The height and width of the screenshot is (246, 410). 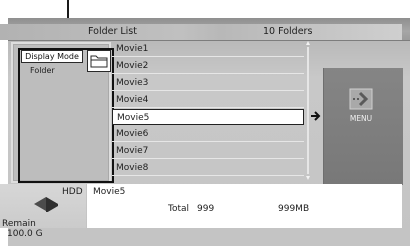 I want to click on info-title: Movie5, so click(x=109, y=192).